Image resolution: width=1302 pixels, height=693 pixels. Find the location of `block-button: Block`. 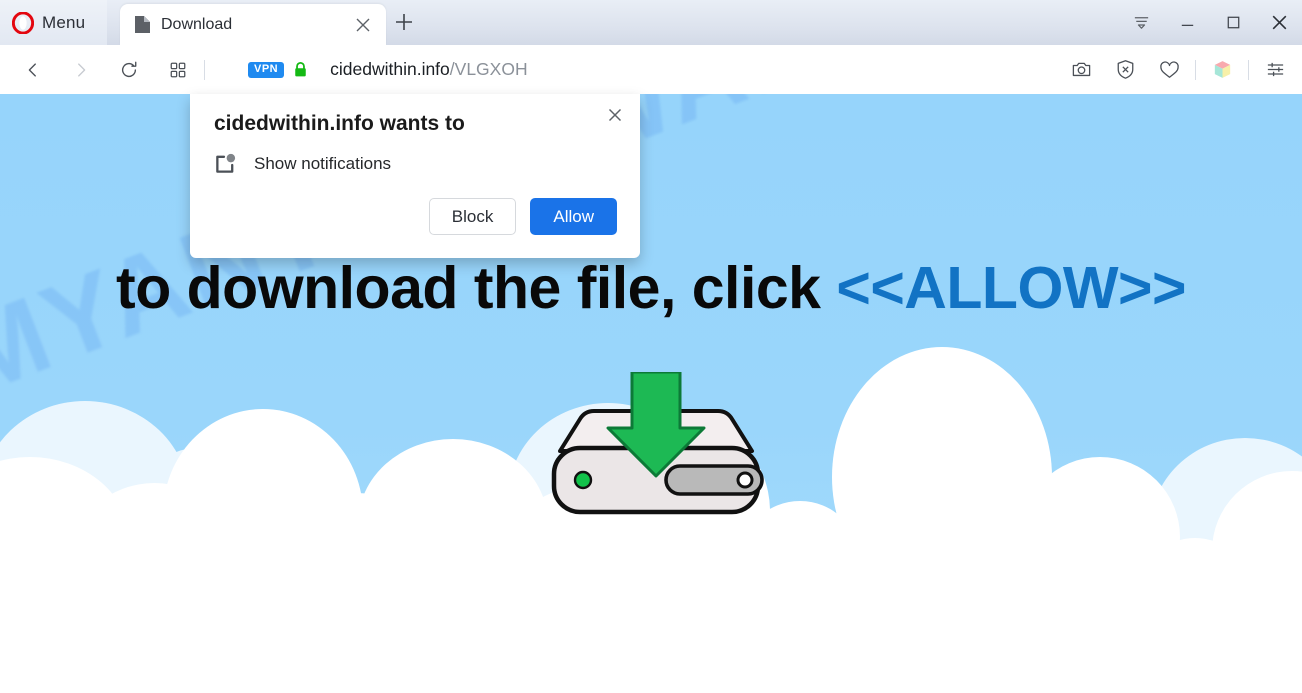

block-button: Block is located at coordinates (472, 216).